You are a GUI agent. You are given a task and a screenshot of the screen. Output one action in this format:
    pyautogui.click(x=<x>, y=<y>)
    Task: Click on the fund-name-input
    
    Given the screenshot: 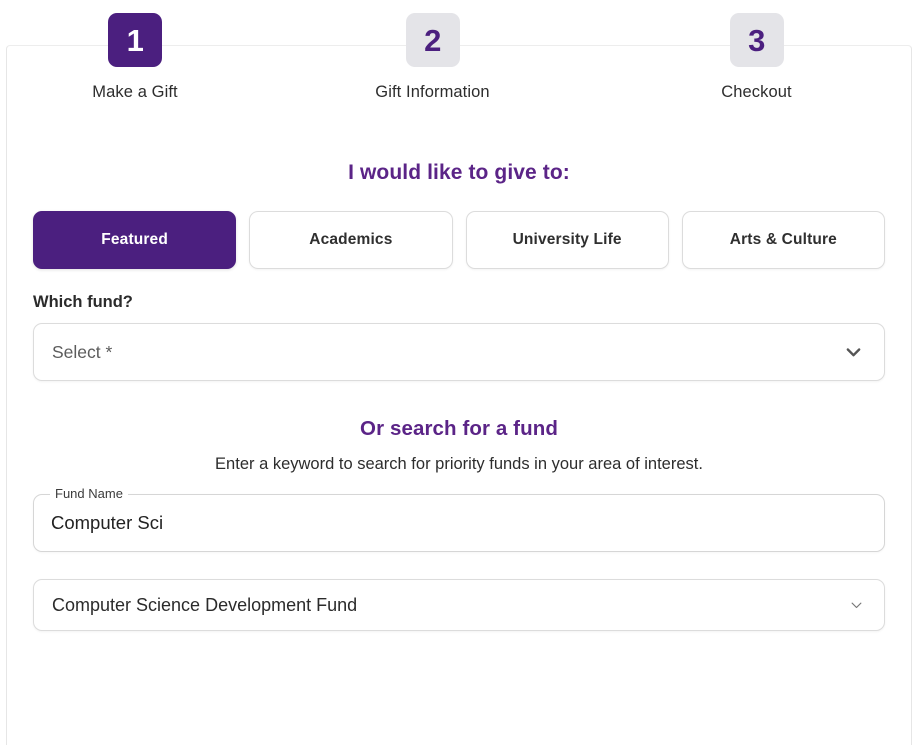 What is the action you would take?
    pyautogui.click(x=459, y=523)
    